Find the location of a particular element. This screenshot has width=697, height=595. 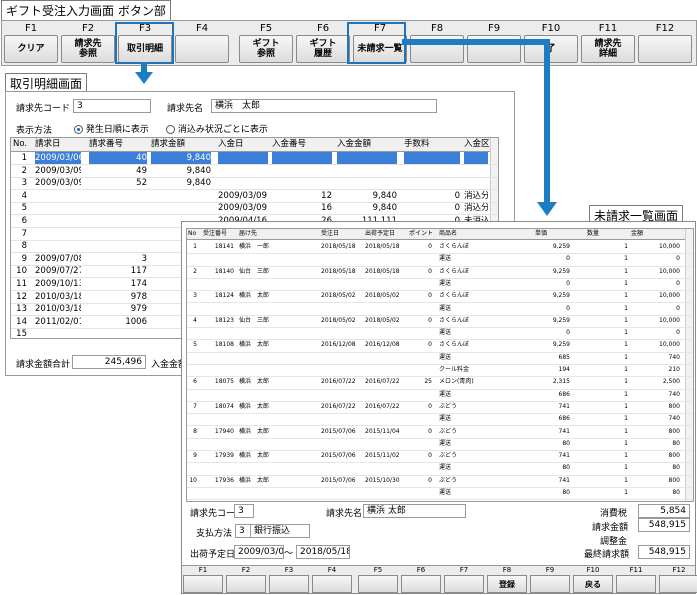

unbilled-fkey-f12: F12 is located at coordinates (677, 579).